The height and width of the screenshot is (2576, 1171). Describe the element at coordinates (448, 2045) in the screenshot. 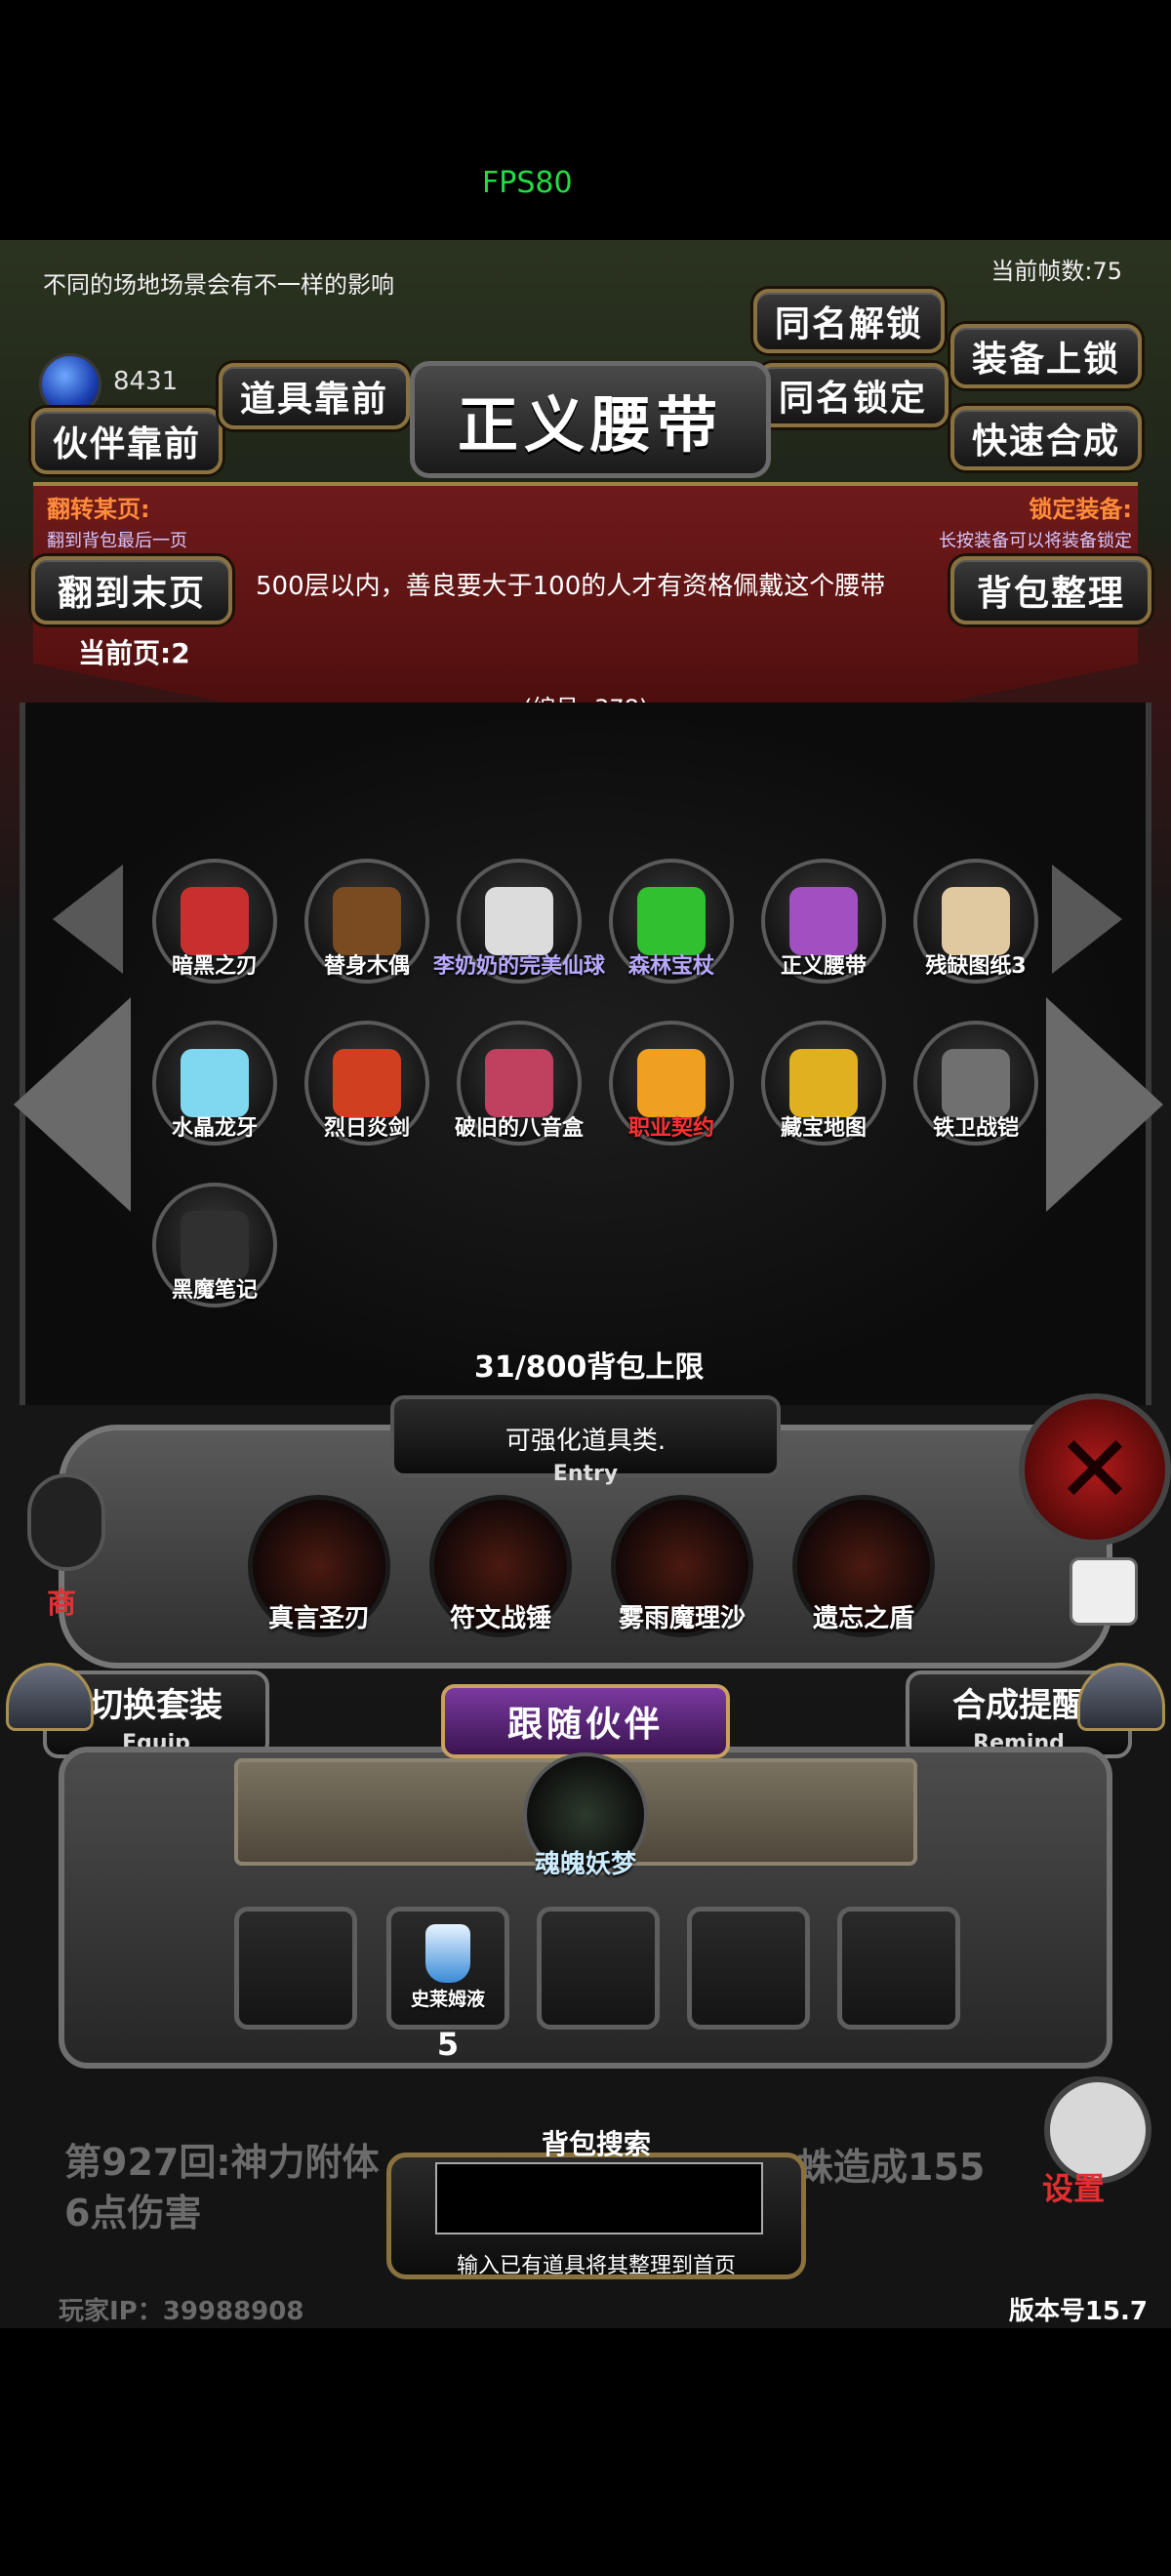

I see `quick-item-count: 5` at that location.